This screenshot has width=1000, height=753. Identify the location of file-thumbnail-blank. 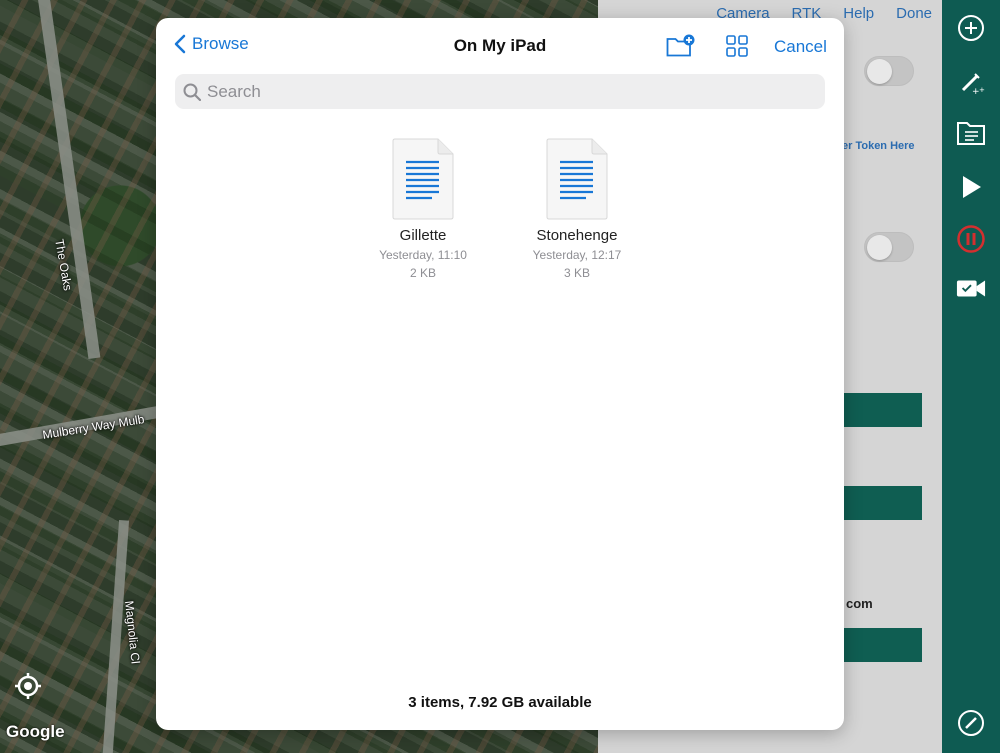
(267, 198).